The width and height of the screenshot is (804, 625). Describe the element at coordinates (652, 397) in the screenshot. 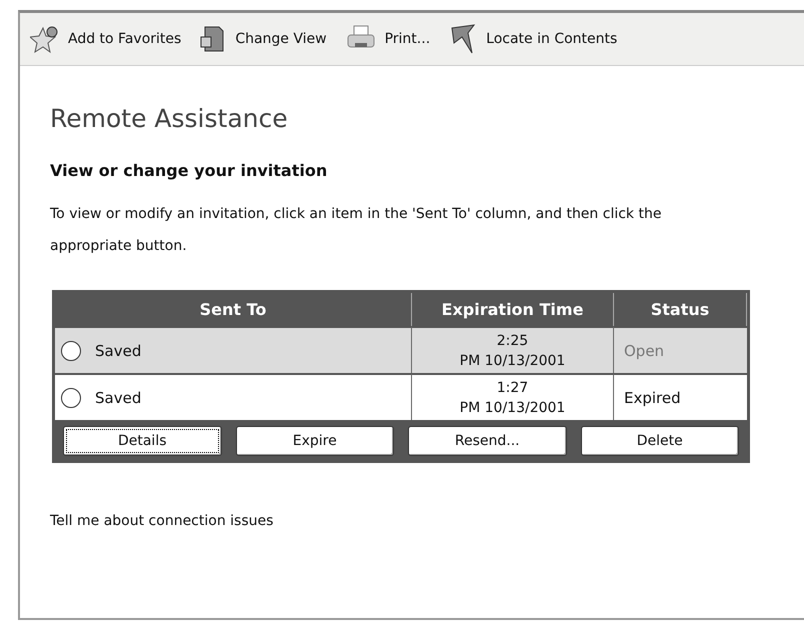

I see `status-text: Expired` at that location.